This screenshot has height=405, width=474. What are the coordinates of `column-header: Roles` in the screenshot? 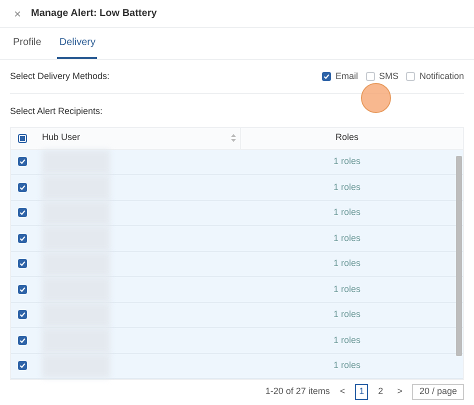 It's located at (346, 137).